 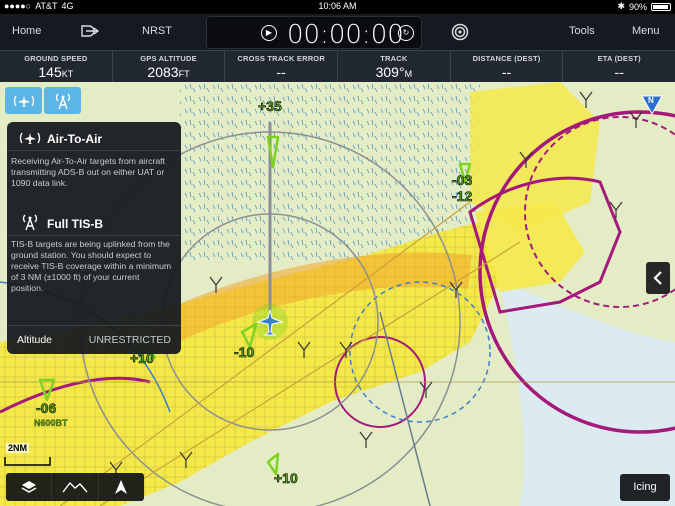 What do you see at coordinates (661, 6) in the screenshot?
I see `battery-icon` at bounding box center [661, 6].